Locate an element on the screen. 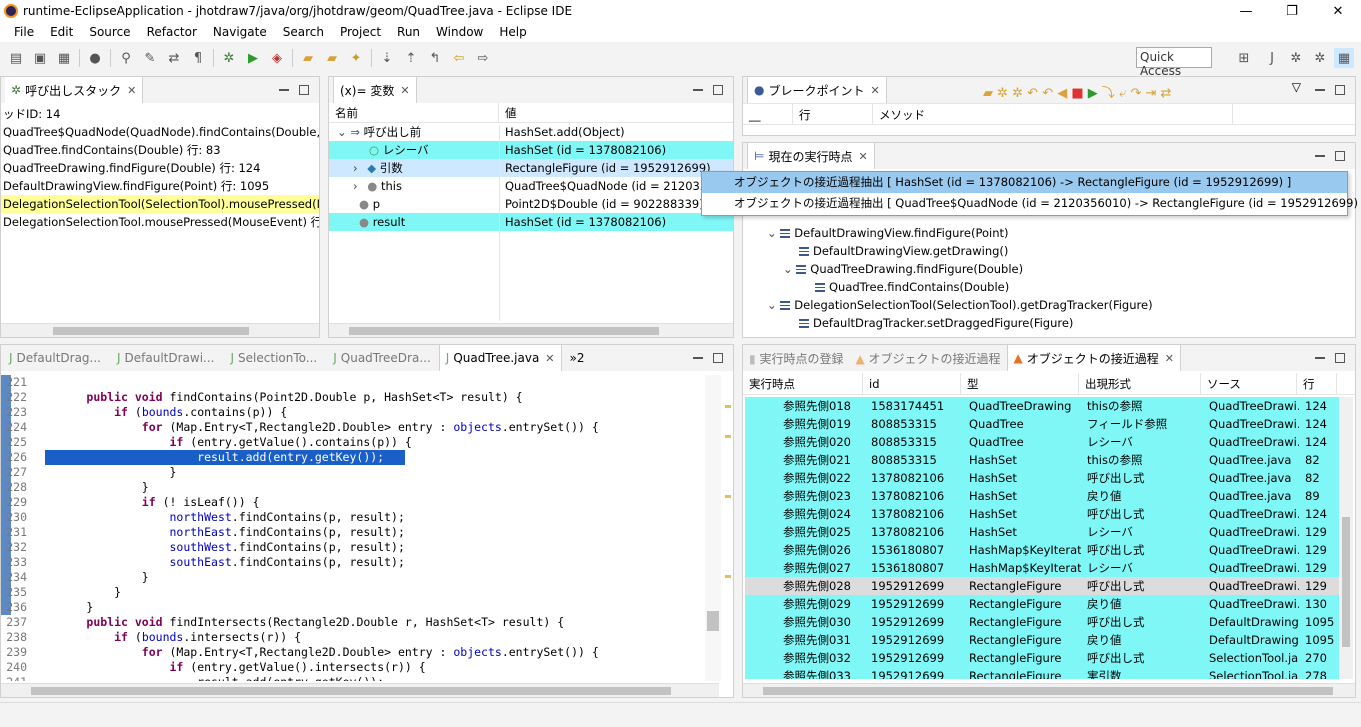 The image size is (1361, 727). java-perspective-icon: J is located at coordinates (1272, 58).